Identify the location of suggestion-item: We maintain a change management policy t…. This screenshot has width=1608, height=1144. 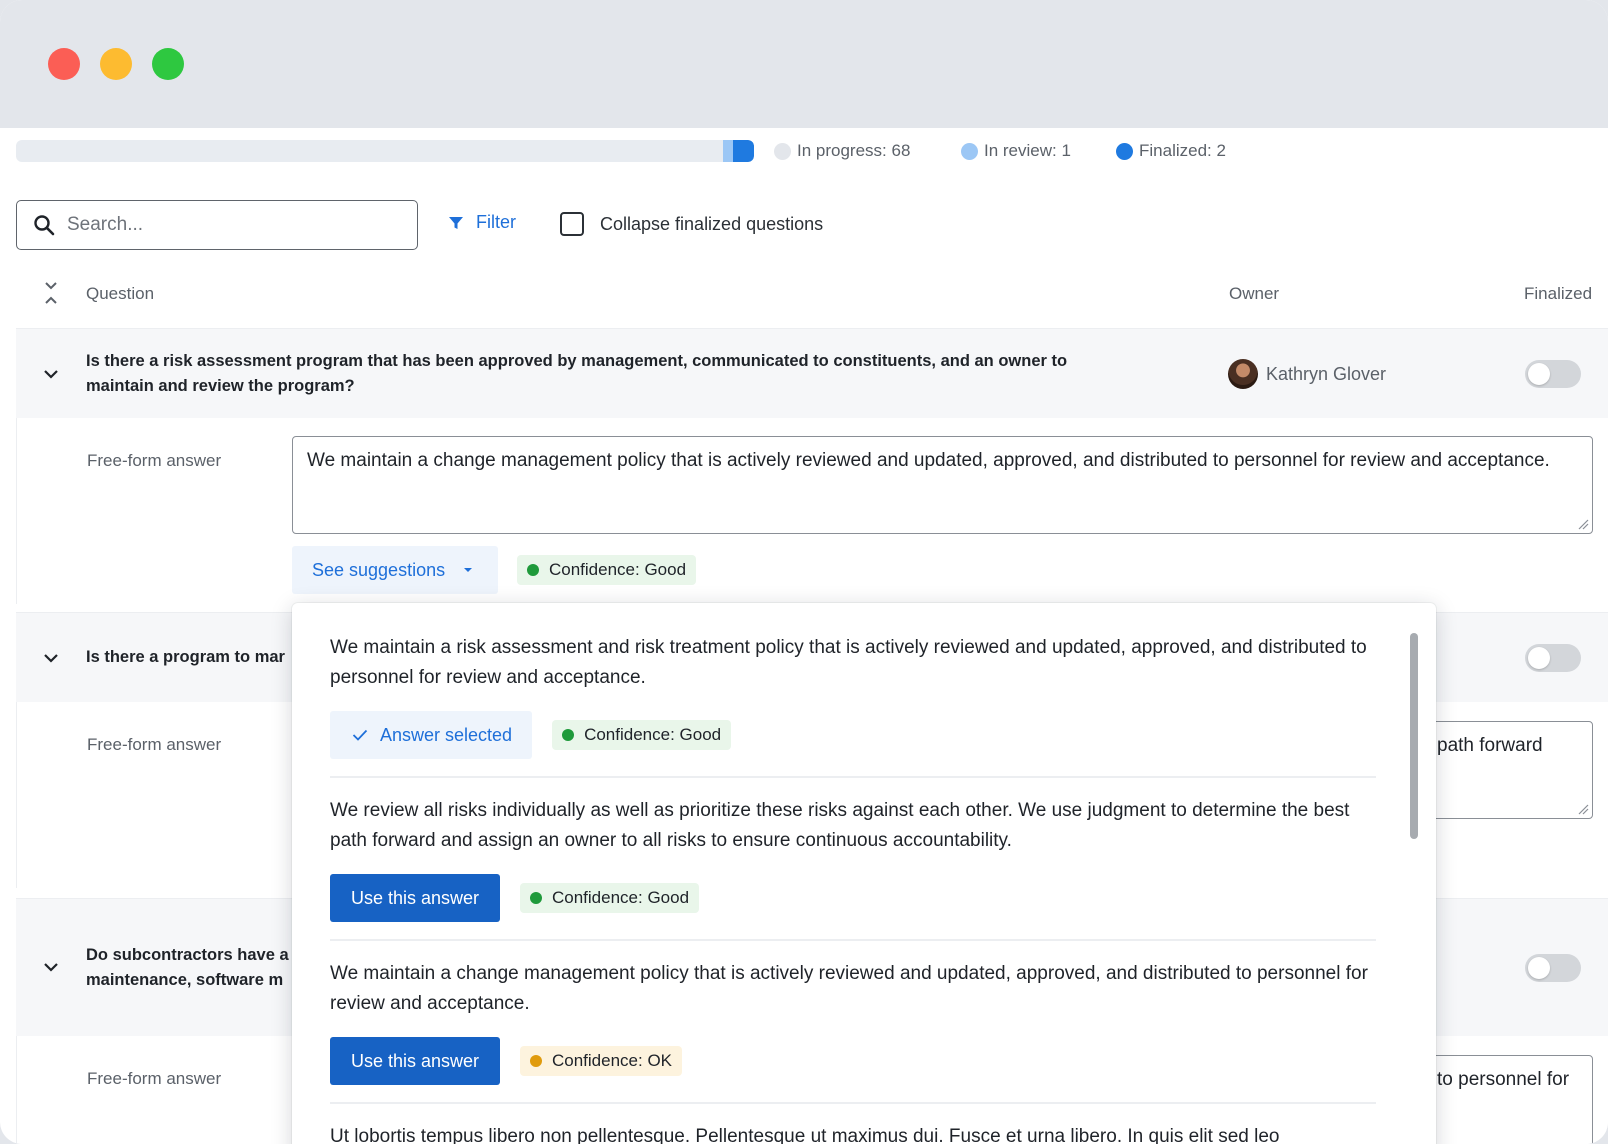
(853, 1022).